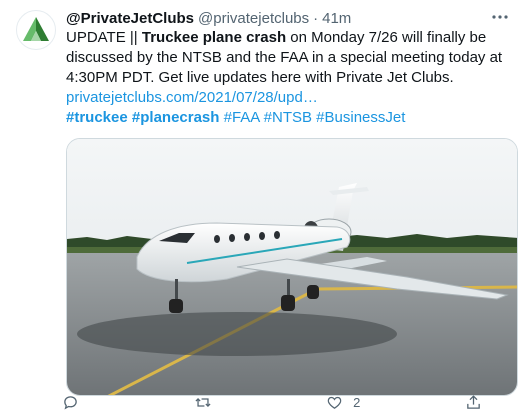  What do you see at coordinates (336, 18) in the screenshot?
I see `timestamp: 41m` at bounding box center [336, 18].